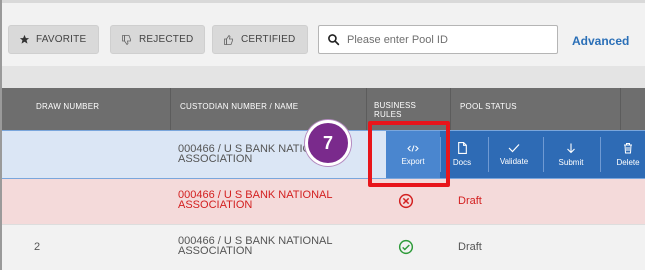 This screenshot has width=645, height=270. I want to click on rejected-filter-button: REJECTED, so click(157, 39).